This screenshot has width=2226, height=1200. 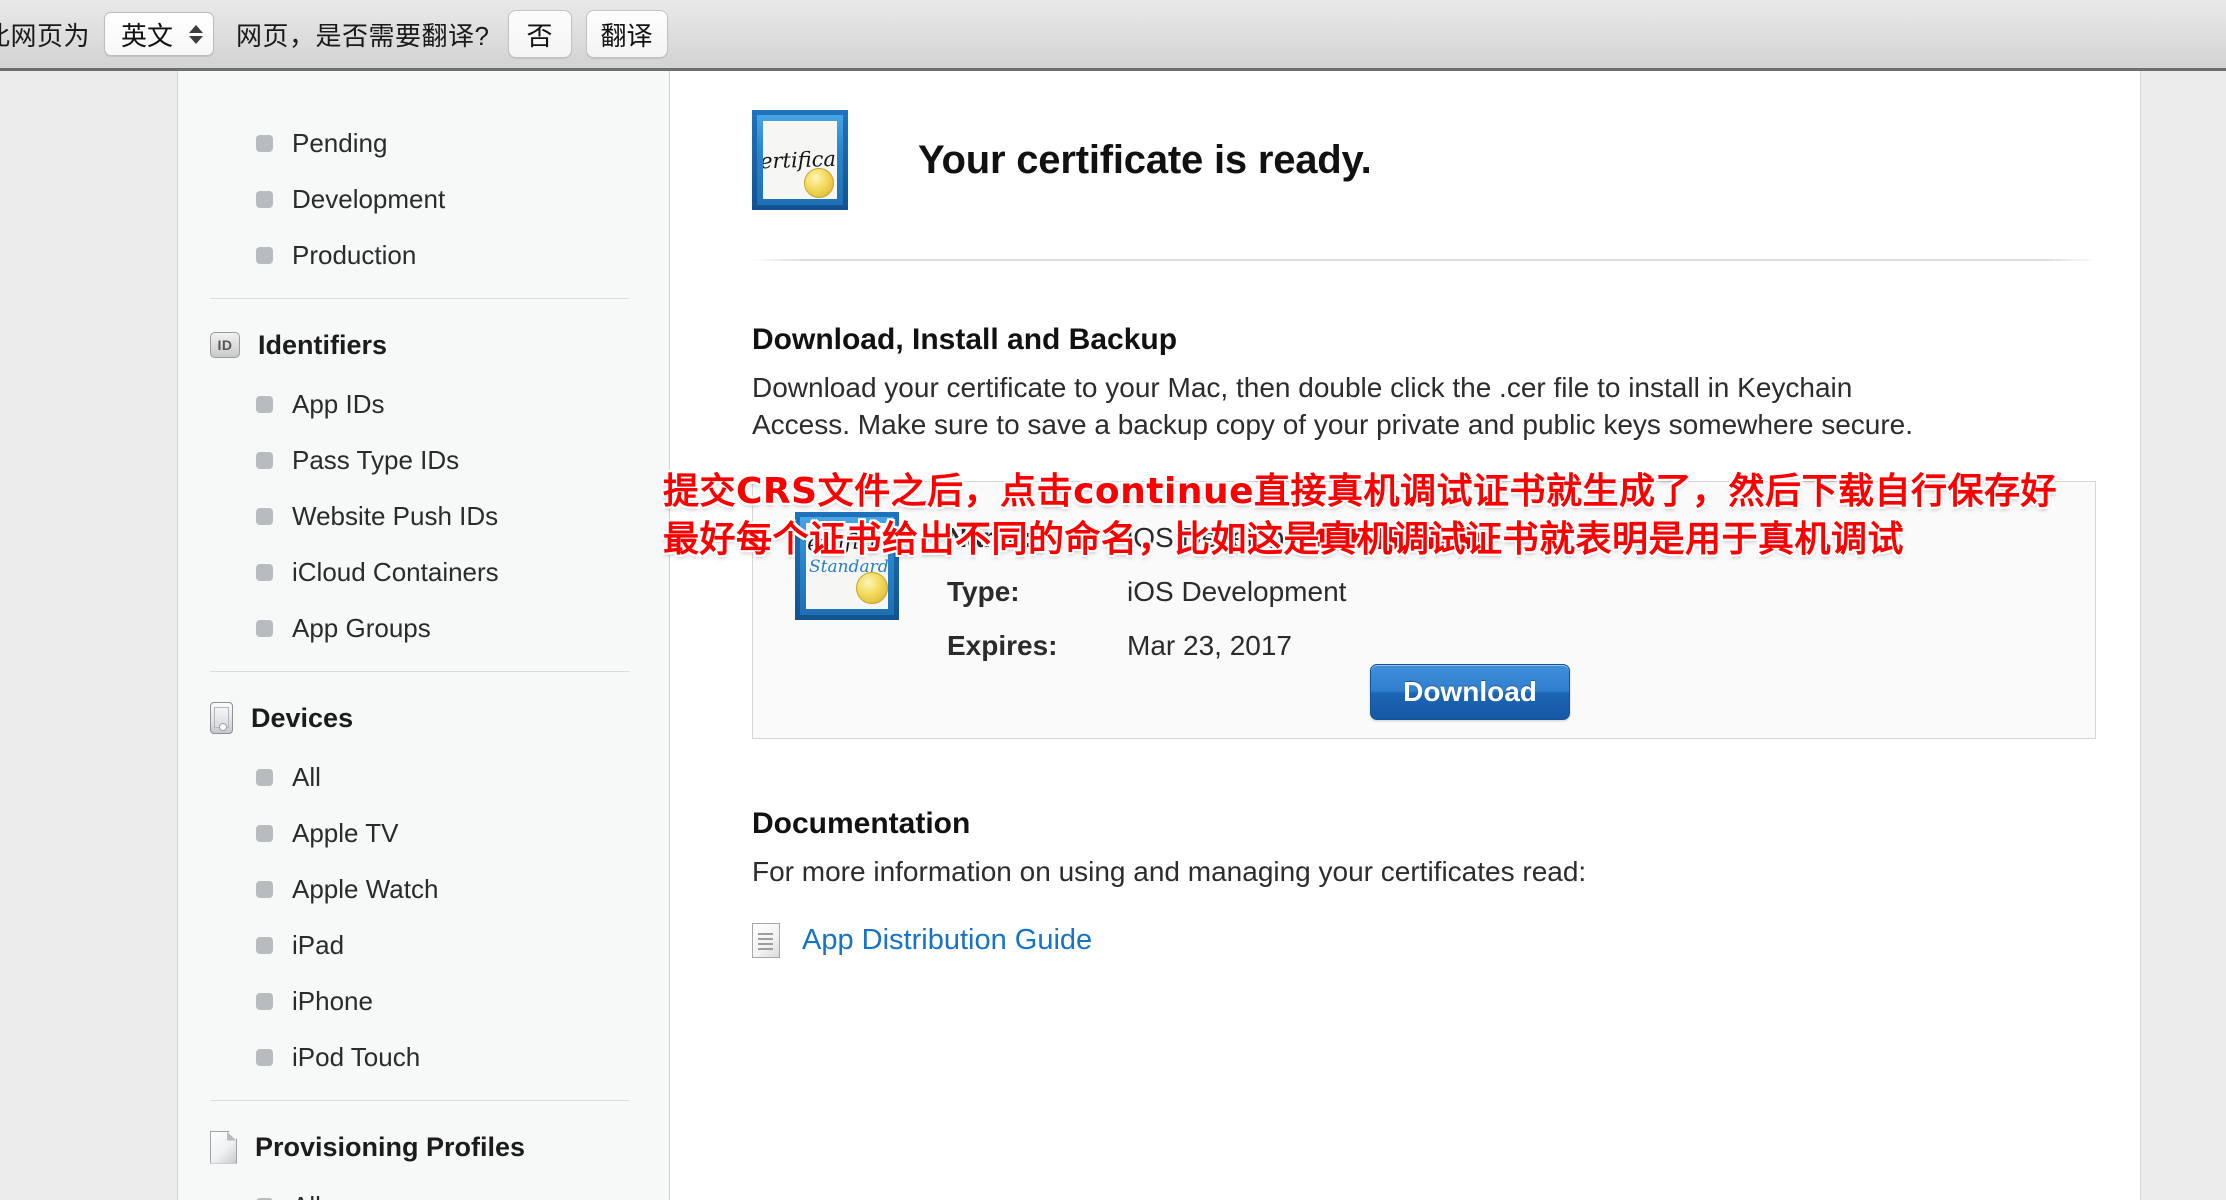 What do you see at coordinates (1145, 159) in the screenshot?
I see `page-title: Your certificate is ready.` at bounding box center [1145, 159].